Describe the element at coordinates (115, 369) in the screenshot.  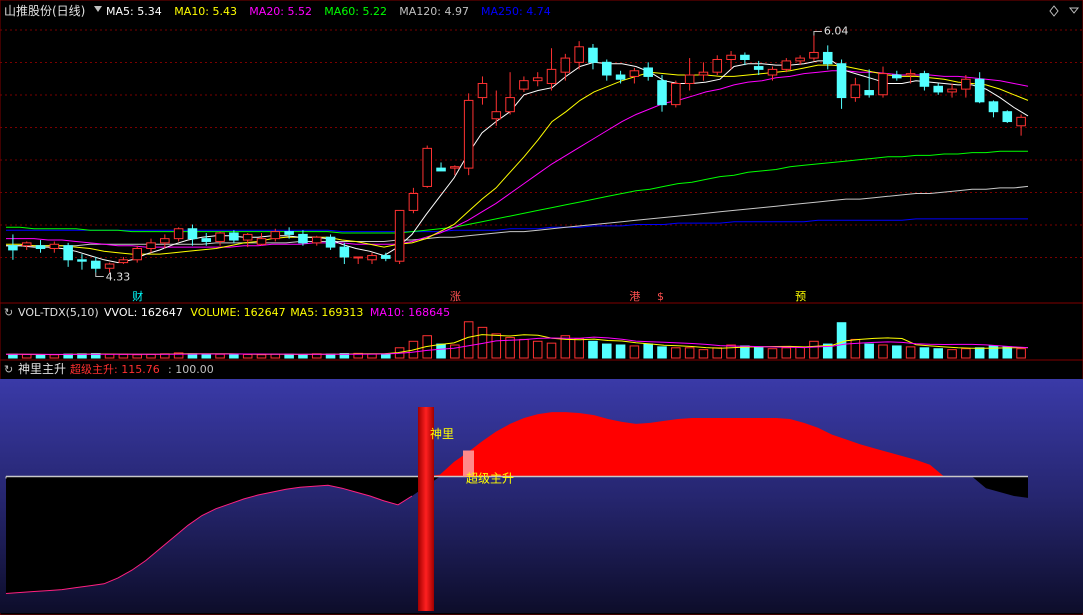
I see `indicator-value: 超级主升: 115.76` at that location.